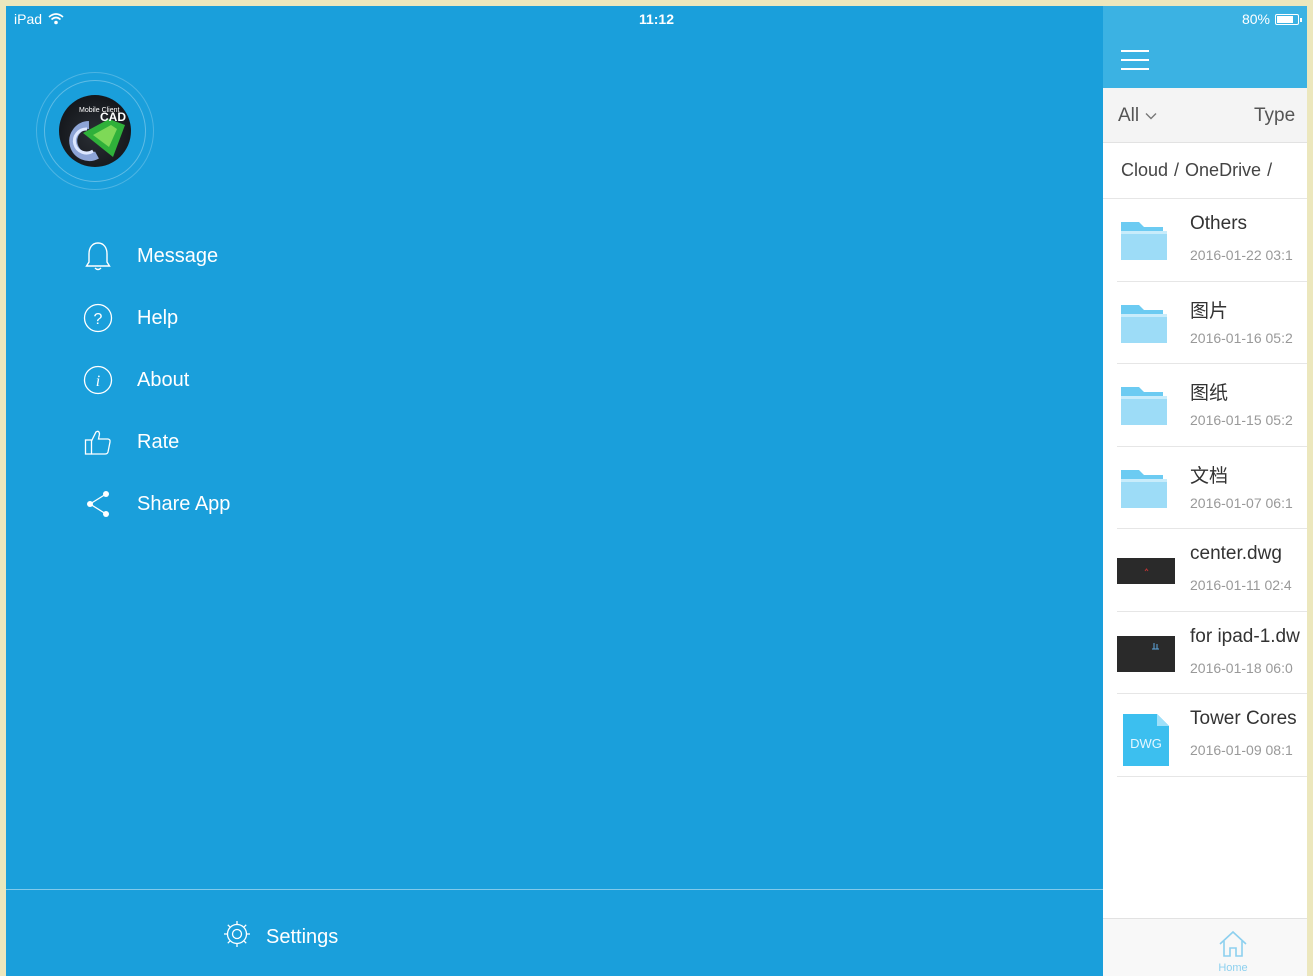  Describe the element at coordinates (1255, 19) in the screenshot. I see `battery-percentage: 80%` at that location.